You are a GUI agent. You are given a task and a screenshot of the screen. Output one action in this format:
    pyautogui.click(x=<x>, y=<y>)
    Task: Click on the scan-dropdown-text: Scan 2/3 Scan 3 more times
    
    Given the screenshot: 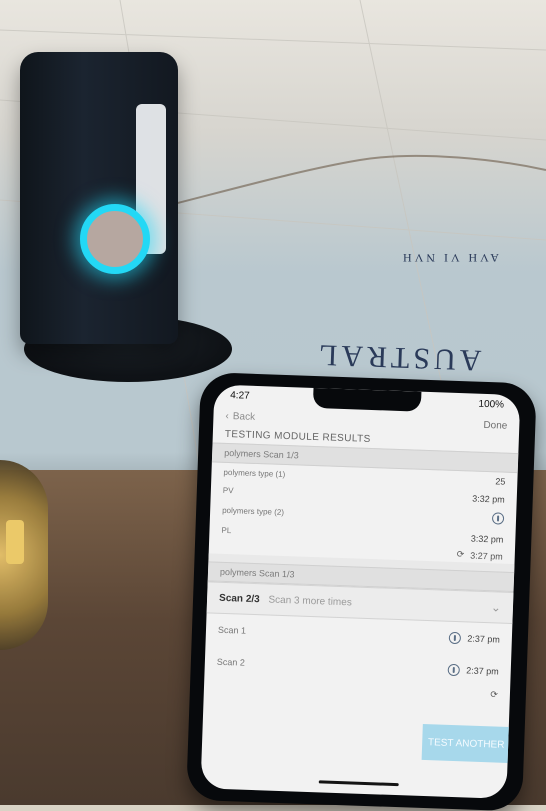 What is the action you would take?
    pyautogui.click(x=285, y=600)
    